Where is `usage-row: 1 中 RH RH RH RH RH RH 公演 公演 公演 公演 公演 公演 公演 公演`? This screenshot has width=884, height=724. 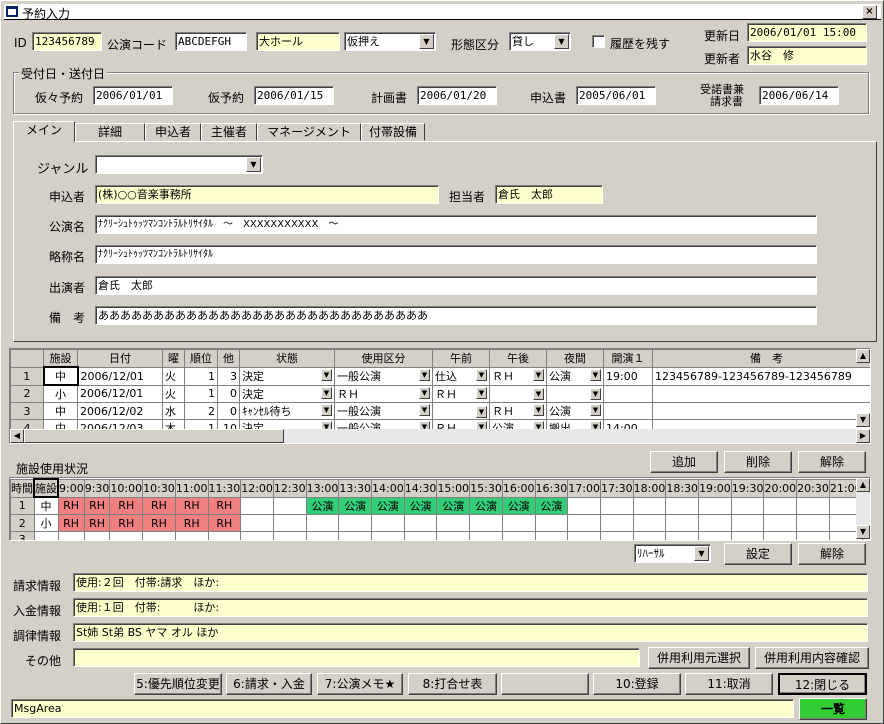
usage-row: 1 中 RH RH RH RH RH RH 公演 公演 公演 公演 公演 公演 公演 公演 is located at coordinates (440, 505).